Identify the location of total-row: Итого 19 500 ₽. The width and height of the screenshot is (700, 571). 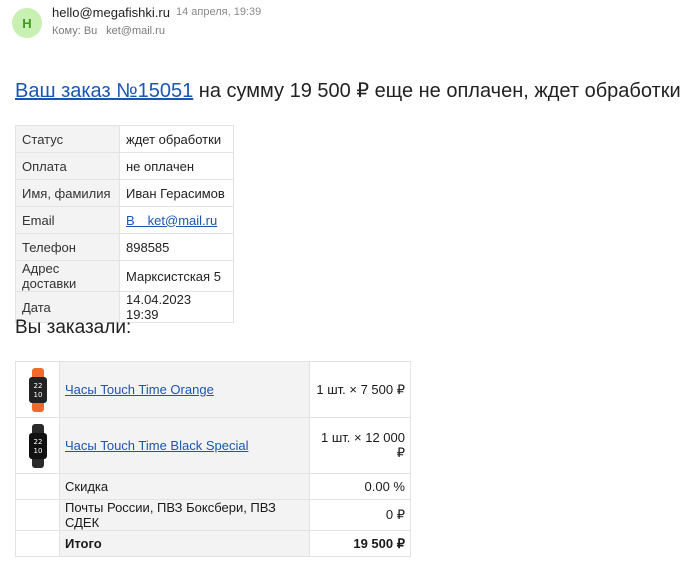
(213, 543).